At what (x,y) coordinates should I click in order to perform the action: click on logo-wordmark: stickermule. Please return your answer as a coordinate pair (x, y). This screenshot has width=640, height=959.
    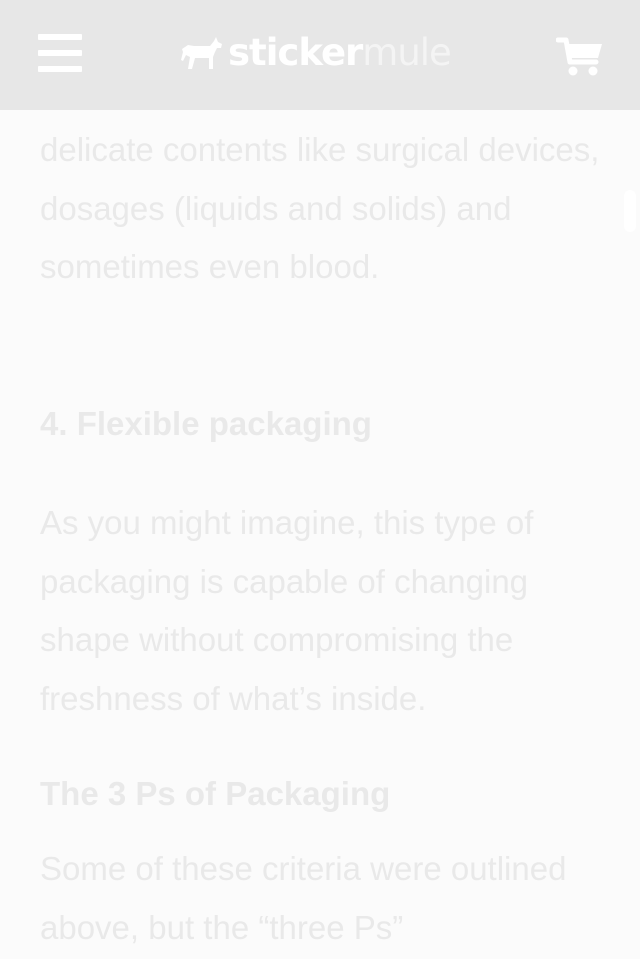
    Looking at the image, I should click on (340, 53).